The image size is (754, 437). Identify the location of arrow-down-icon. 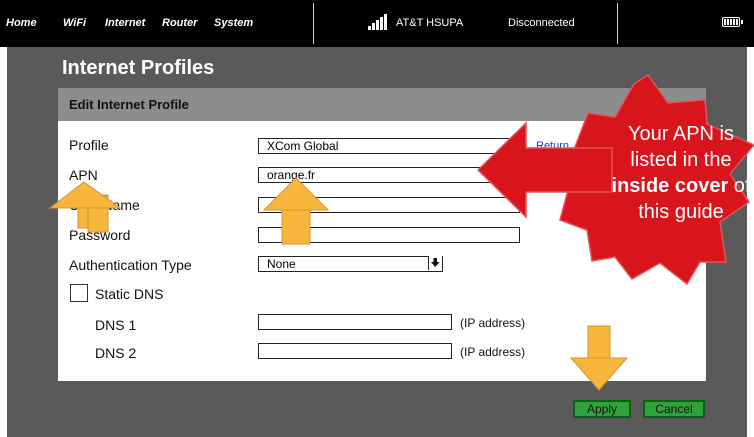
(599, 343).